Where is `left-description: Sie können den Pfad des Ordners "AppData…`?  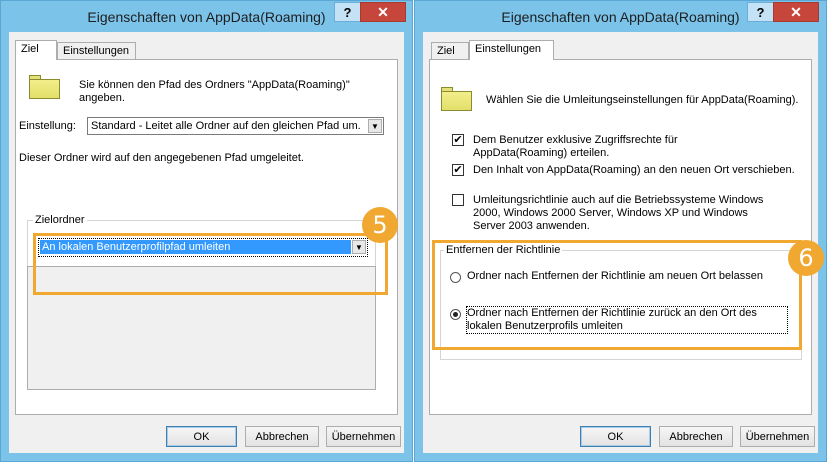 left-description: Sie können den Pfad des Ordners "AppData… is located at coordinates (214, 91).